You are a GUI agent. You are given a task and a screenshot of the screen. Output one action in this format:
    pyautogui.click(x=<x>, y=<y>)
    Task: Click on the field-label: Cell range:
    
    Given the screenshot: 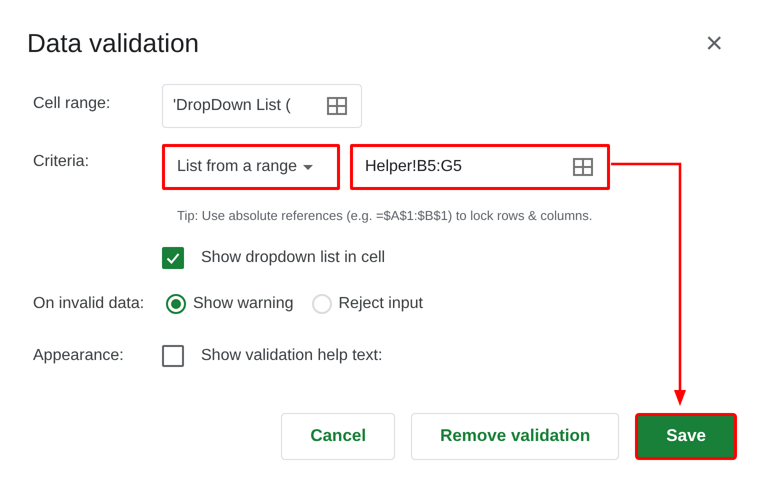 What is the action you would take?
    pyautogui.click(x=72, y=104)
    